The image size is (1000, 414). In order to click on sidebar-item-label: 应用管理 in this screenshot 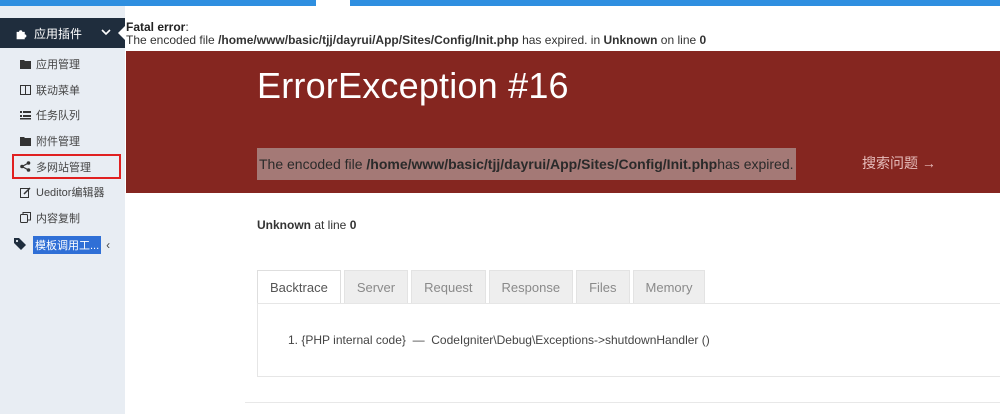, I will do `click(58, 64)`.